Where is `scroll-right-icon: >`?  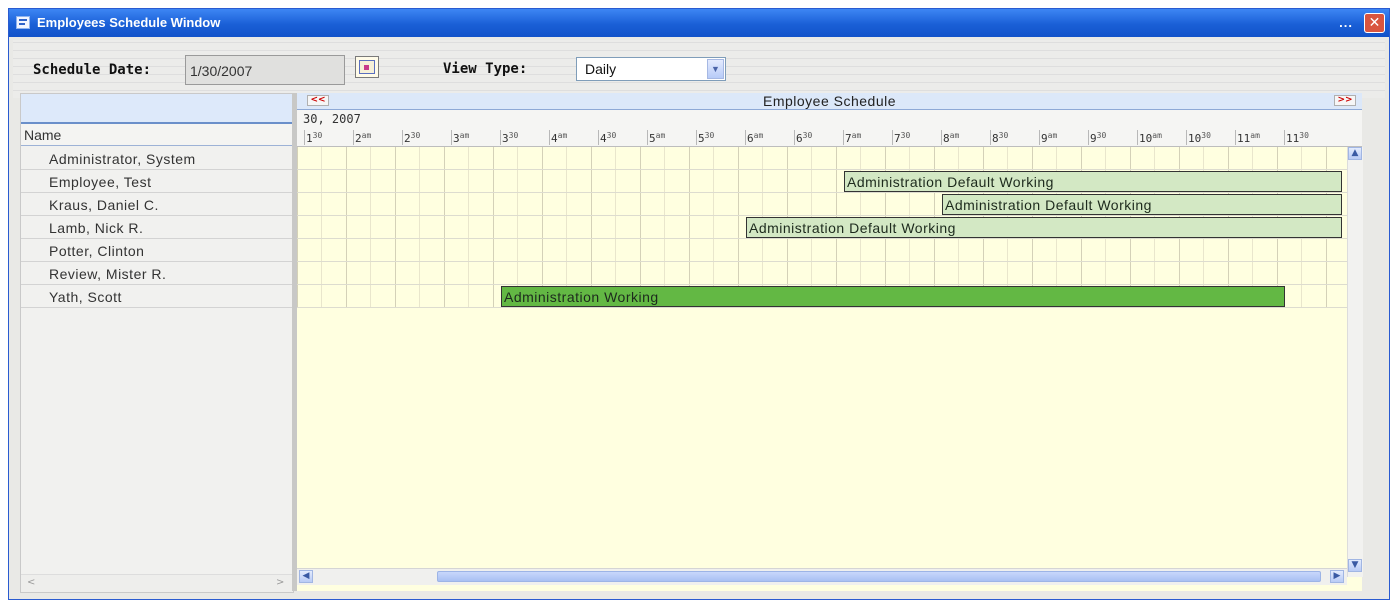 scroll-right-icon: > is located at coordinates (280, 582).